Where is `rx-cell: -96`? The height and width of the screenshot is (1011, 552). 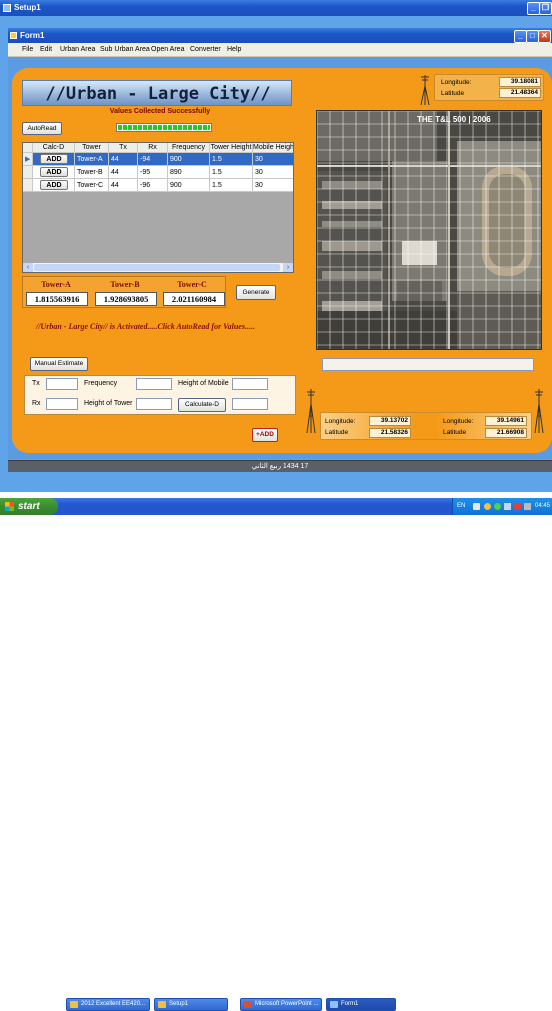 rx-cell: -96 is located at coordinates (153, 185).